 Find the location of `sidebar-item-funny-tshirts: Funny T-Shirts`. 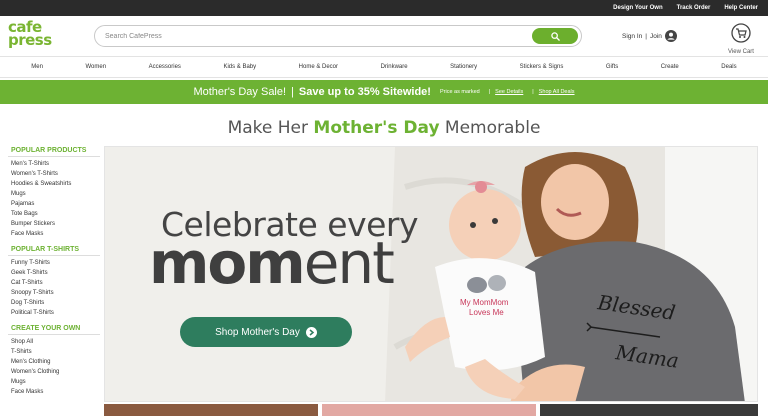

sidebar-item-funny-tshirts: Funny T-Shirts is located at coordinates (54, 263).